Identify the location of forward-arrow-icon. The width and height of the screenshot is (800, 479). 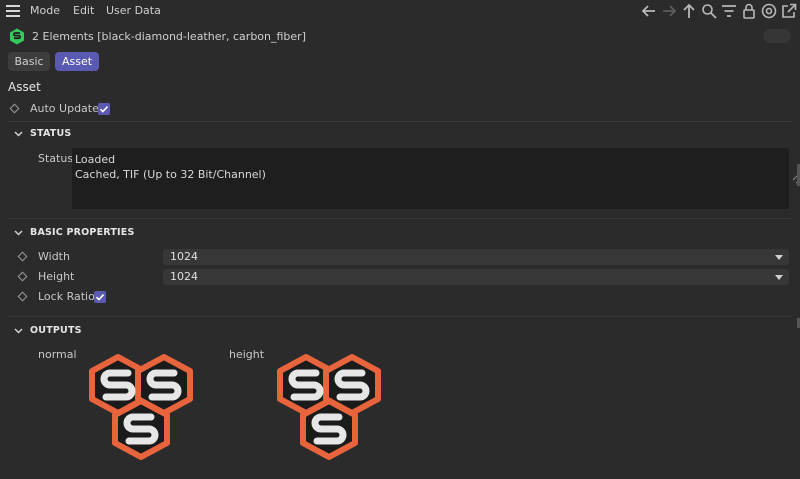
(669, 11).